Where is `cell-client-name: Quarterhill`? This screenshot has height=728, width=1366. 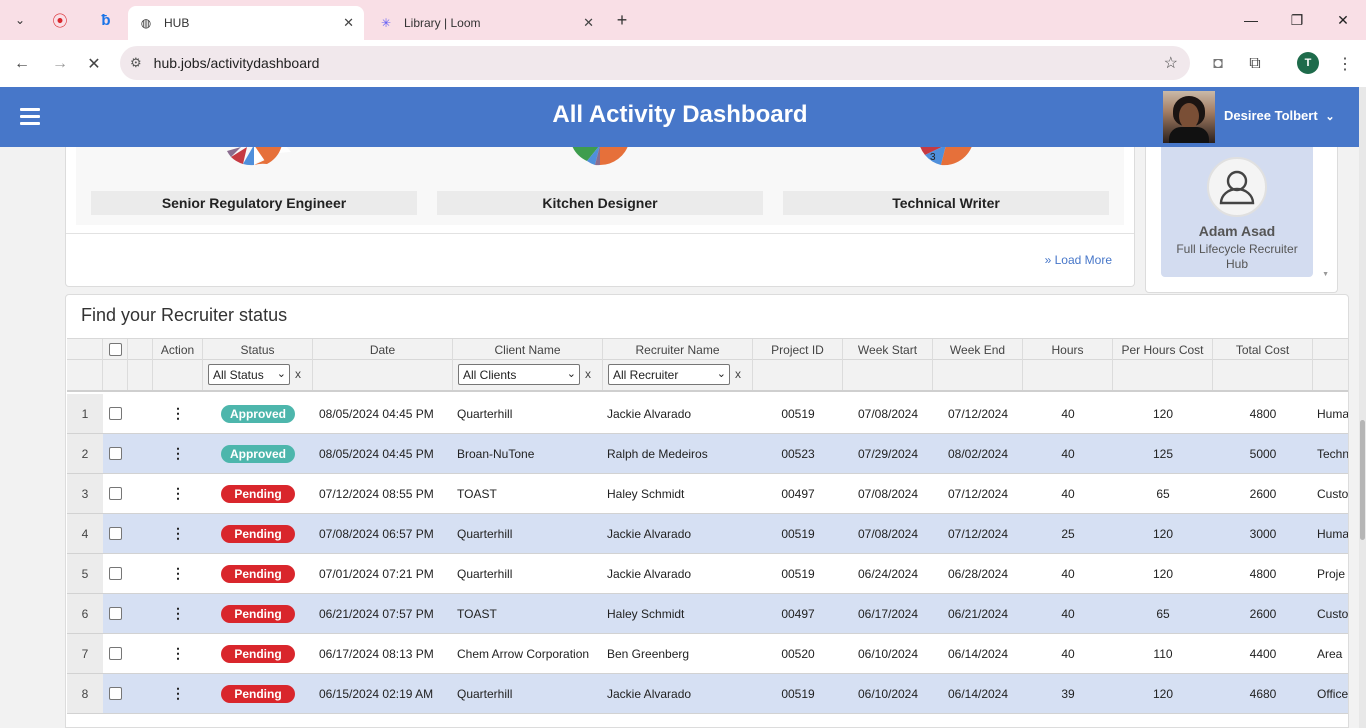 cell-client-name: Quarterhill is located at coordinates (485, 533).